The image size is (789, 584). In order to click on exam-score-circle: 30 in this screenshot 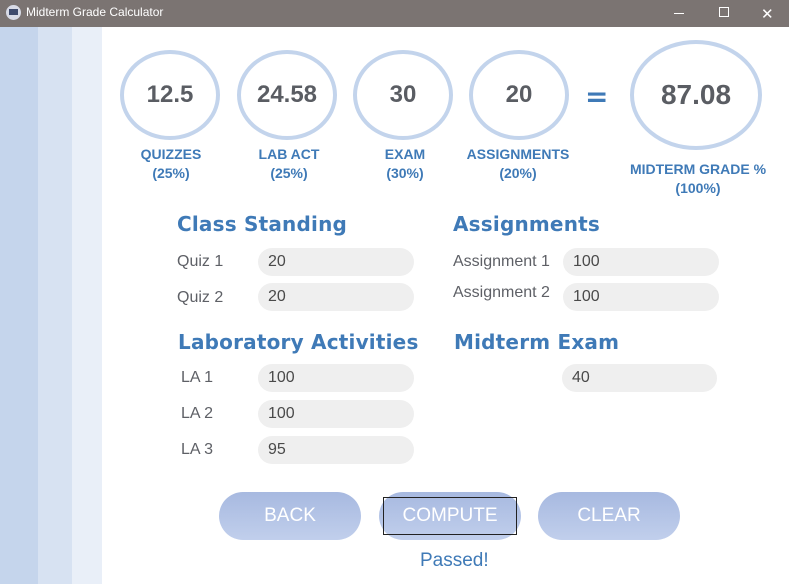, I will do `click(403, 95)`.